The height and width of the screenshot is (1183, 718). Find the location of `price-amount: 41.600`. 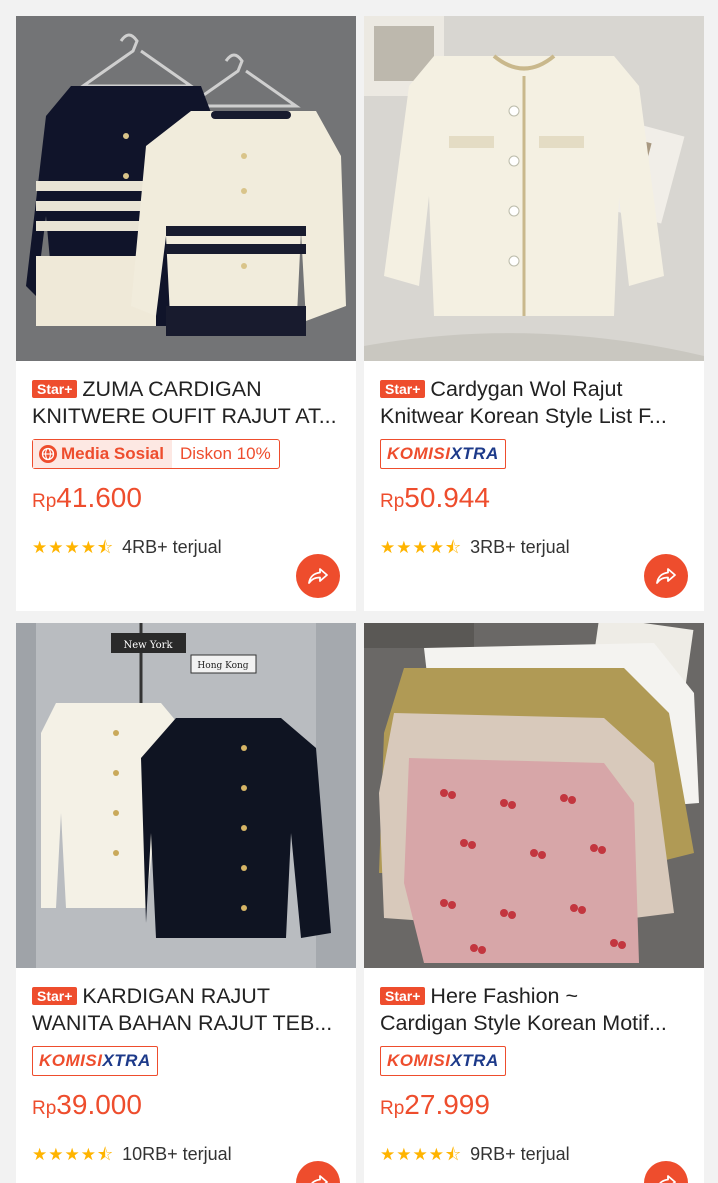

price-amount: 41.600 is located at coordinates (99, 497).